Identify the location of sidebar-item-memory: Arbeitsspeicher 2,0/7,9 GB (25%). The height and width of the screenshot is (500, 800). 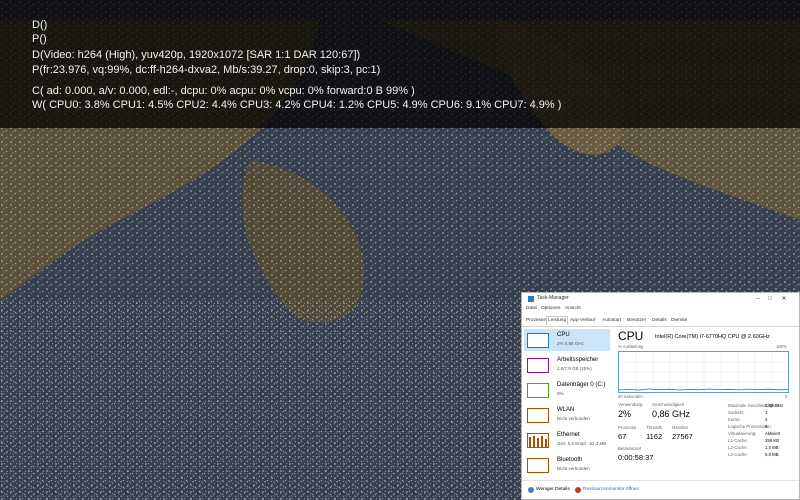
(567, 365).